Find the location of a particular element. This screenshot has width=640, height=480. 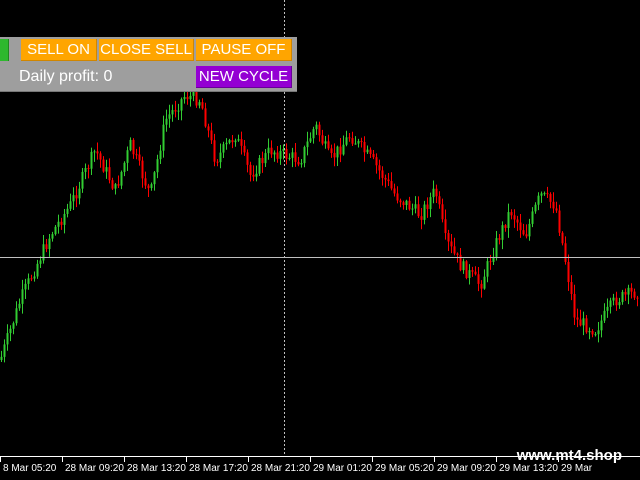

x-tick-label: 28 Mar 13:20 is located at coordinates (156, 468).